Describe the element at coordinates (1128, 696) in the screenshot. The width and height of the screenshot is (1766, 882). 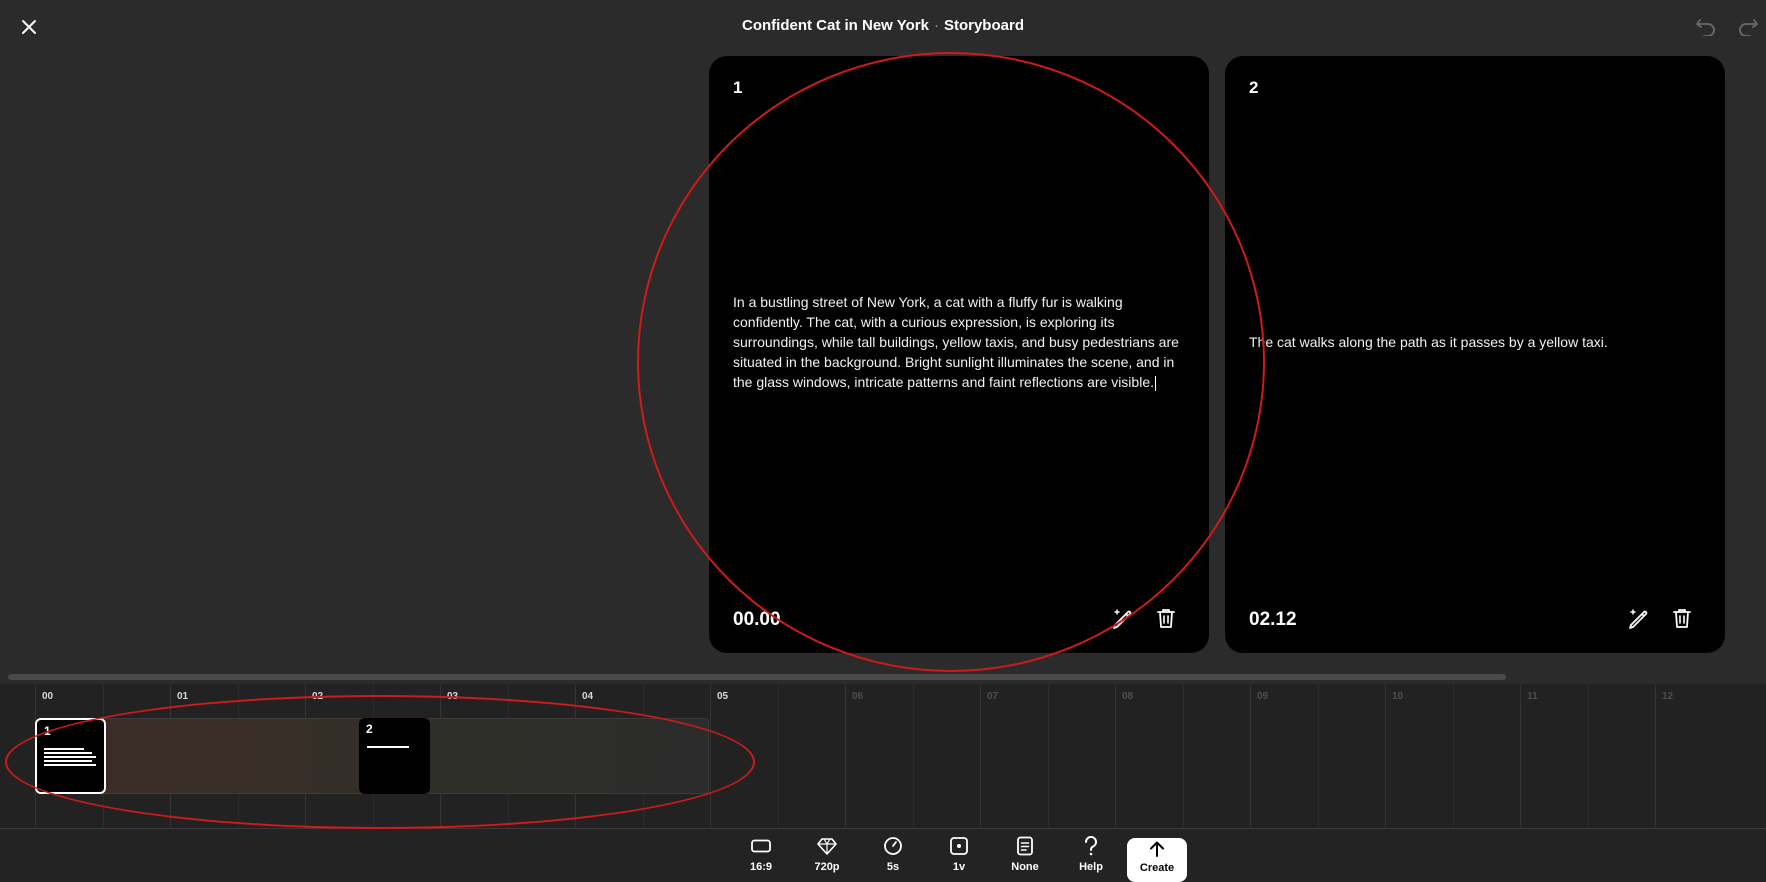
I see `timeline-tick-label: 08` at that location.